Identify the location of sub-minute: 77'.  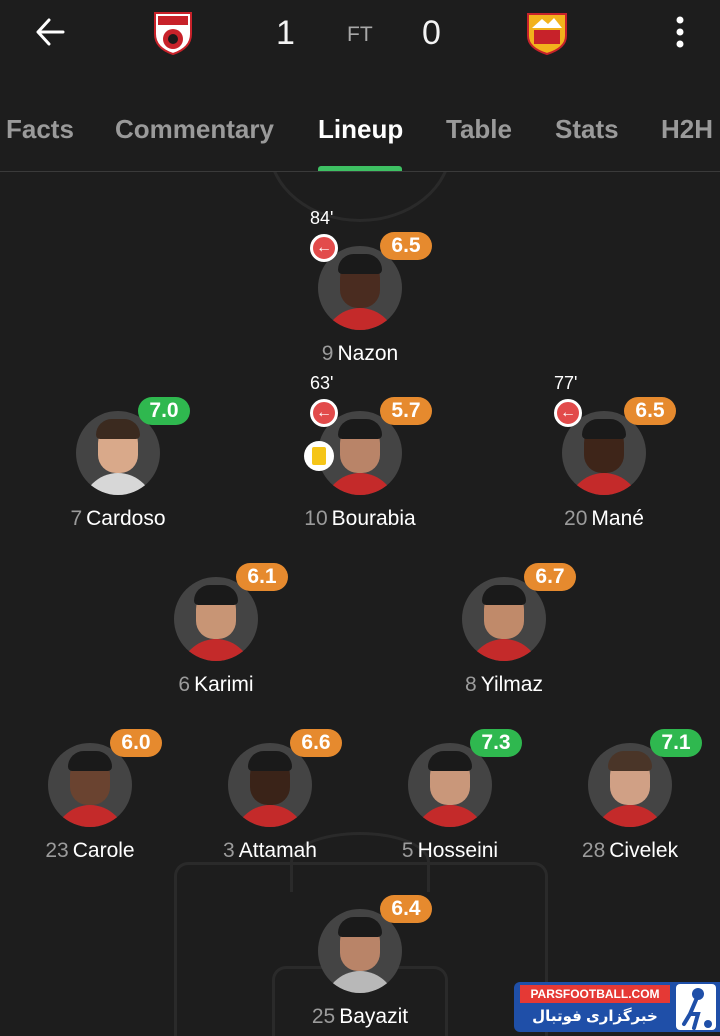
(566, 383).